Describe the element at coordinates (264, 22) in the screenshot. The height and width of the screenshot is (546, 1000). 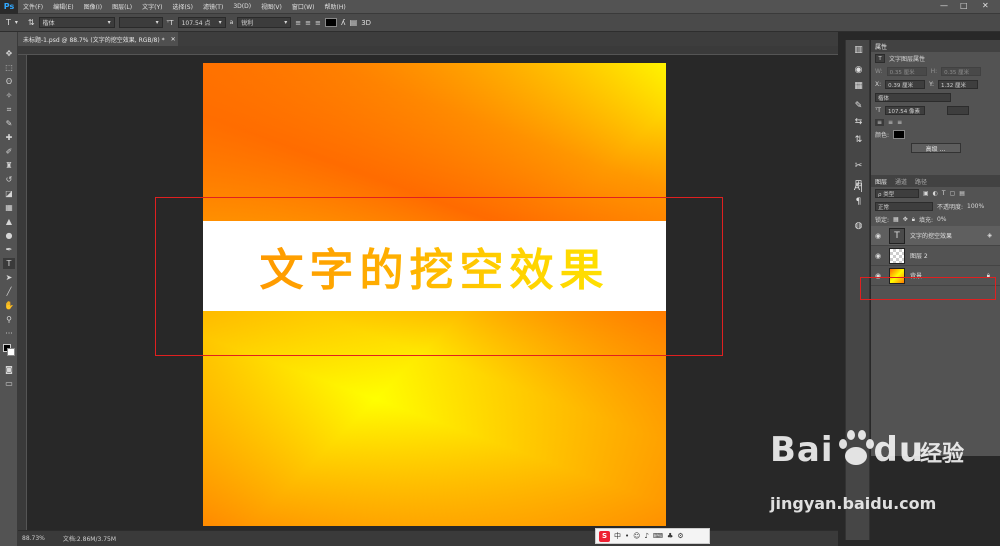
I see `antialias-select: 锐利 ▾` at that location.